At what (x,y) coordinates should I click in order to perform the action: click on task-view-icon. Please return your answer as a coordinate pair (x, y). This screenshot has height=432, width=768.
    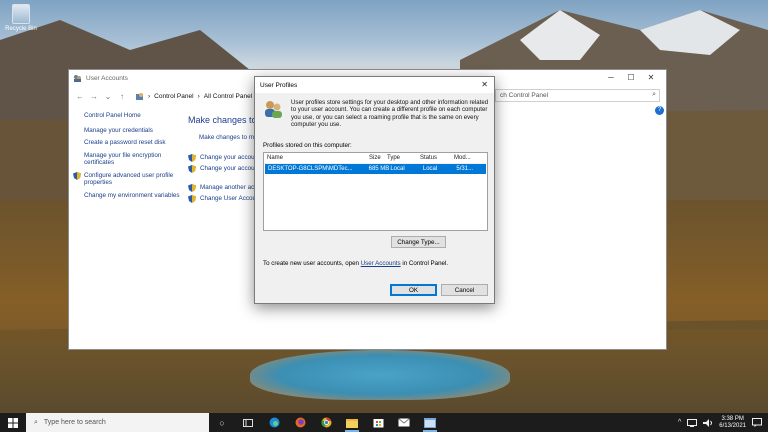
    Looking at the image, I should click on (248, 422).